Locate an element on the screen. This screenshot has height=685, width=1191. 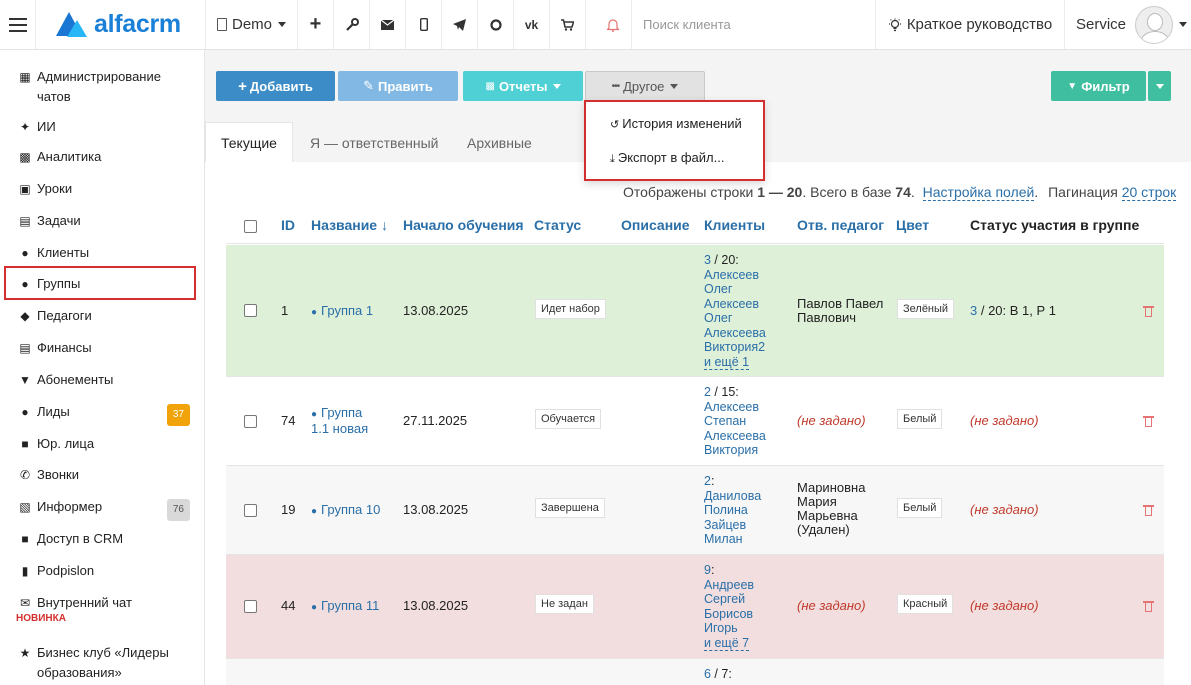
chevron-down-icon is located at coordinates (1159, 86).